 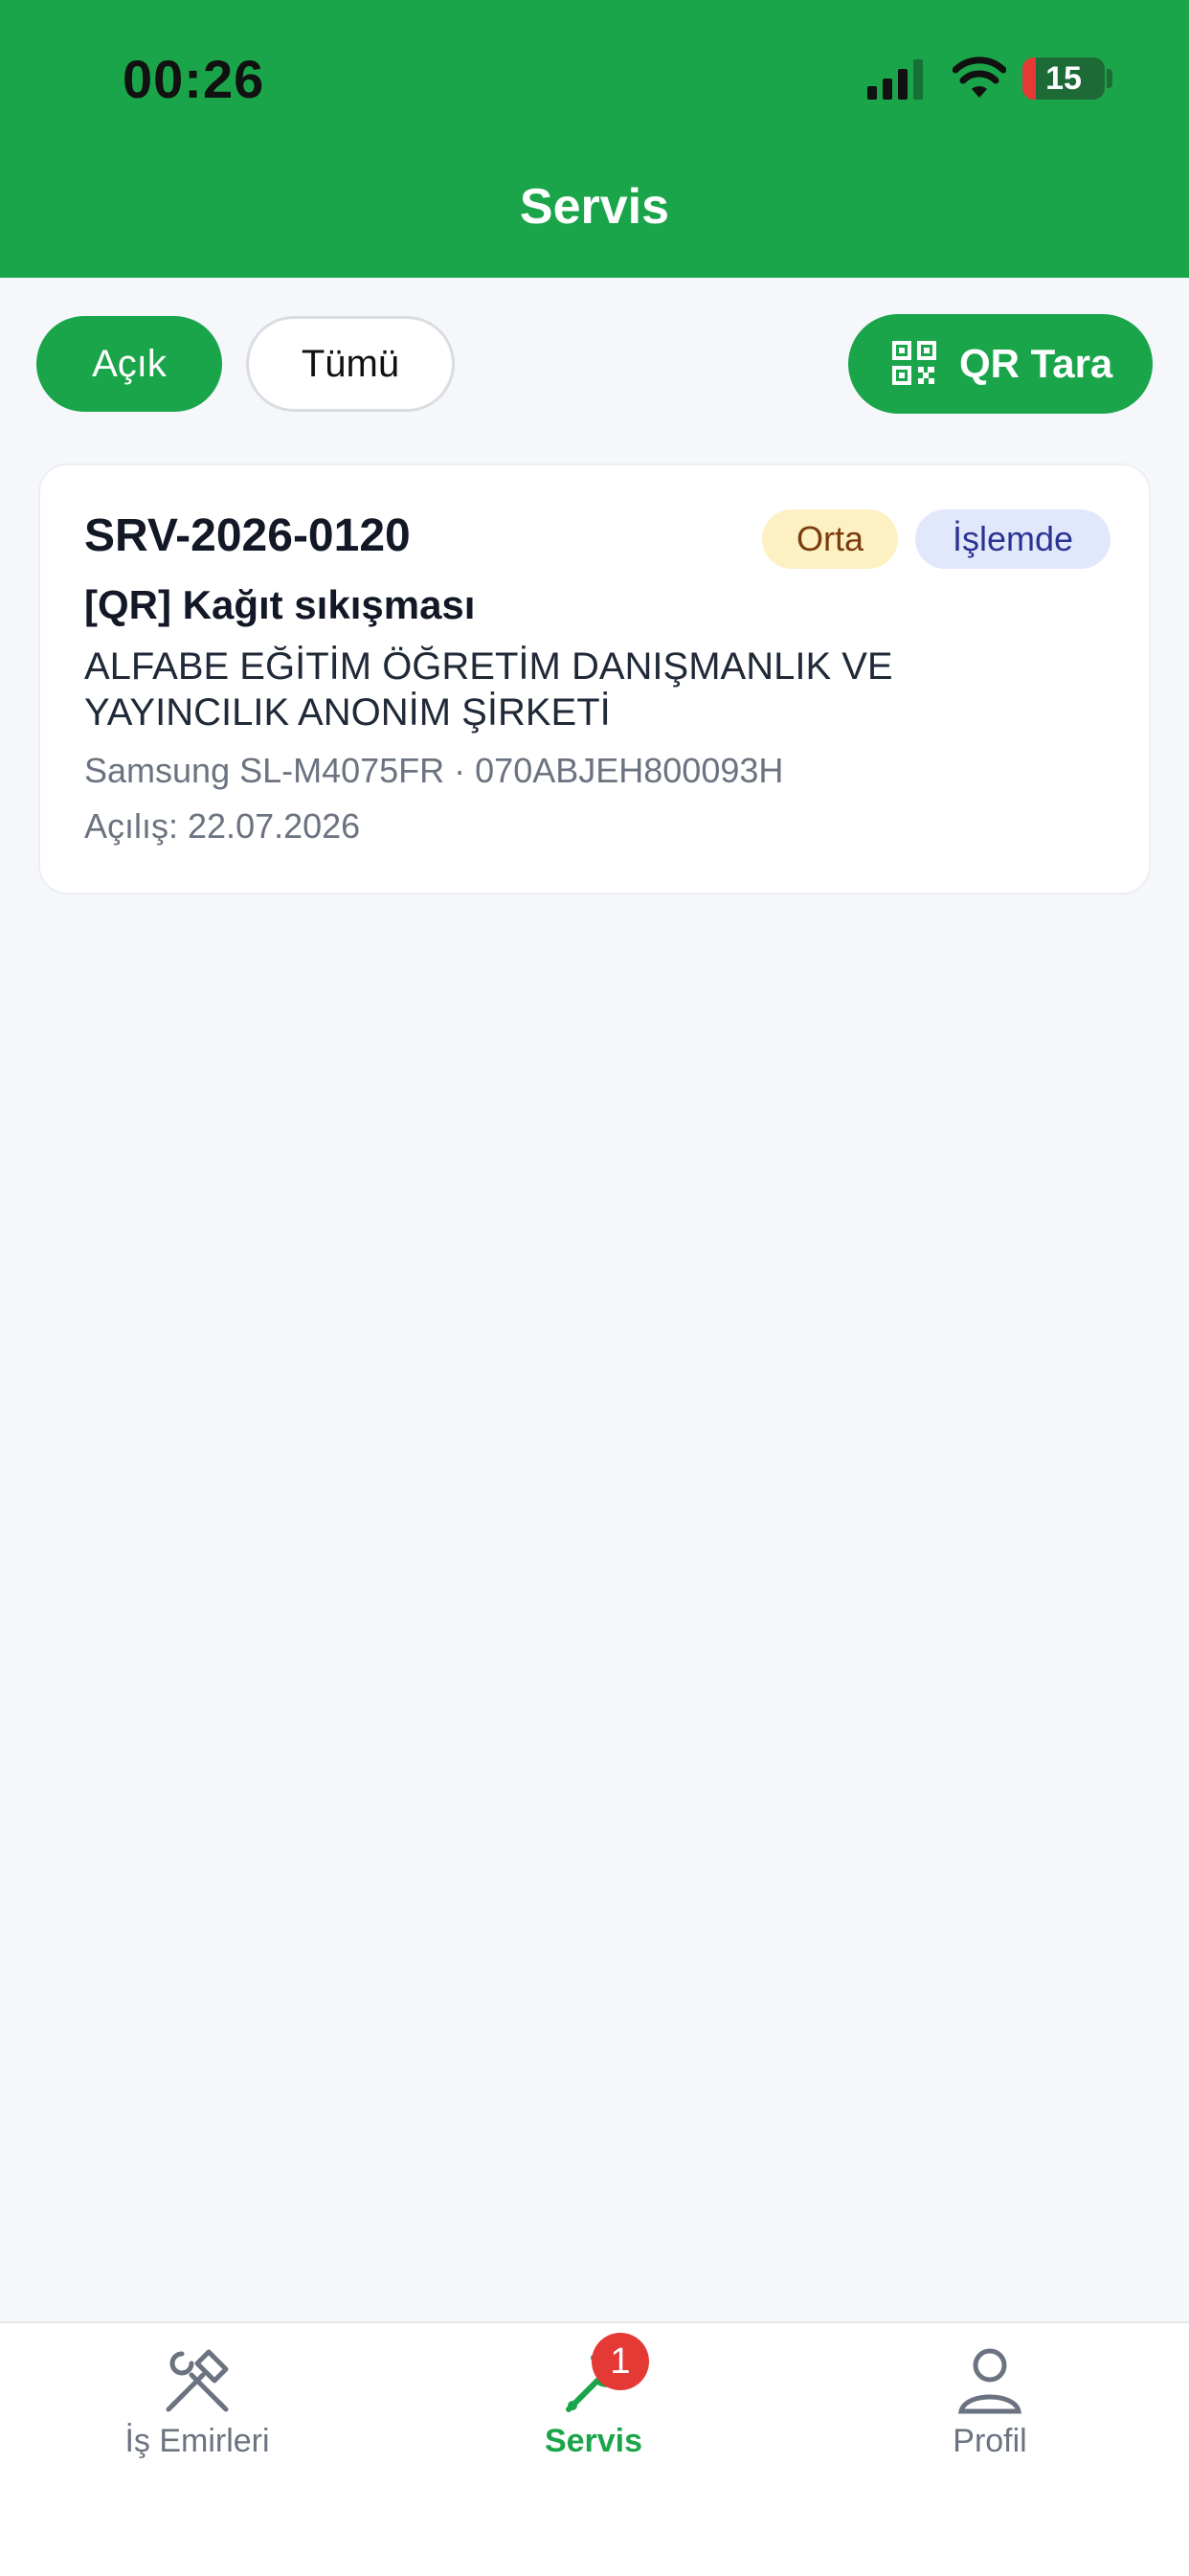 What do you see at coordinates (594, 207) in the screenshot?
I see `page-title: Servis` at bounding box center [594, 207].